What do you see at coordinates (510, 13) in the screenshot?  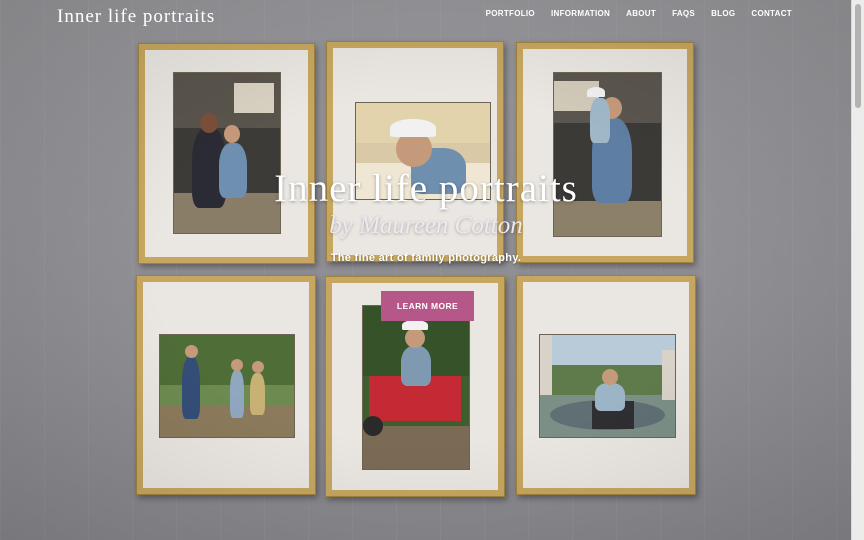 I see `nav-portfolio: PORTFOLIO` at bounding box center [510, 13].